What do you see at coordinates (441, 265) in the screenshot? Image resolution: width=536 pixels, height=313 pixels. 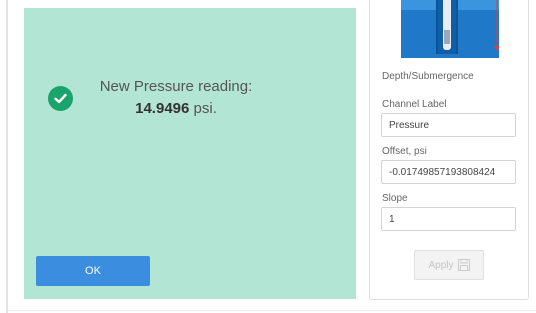 I see `apply-label: Apply` at bounding box center [441, 265].